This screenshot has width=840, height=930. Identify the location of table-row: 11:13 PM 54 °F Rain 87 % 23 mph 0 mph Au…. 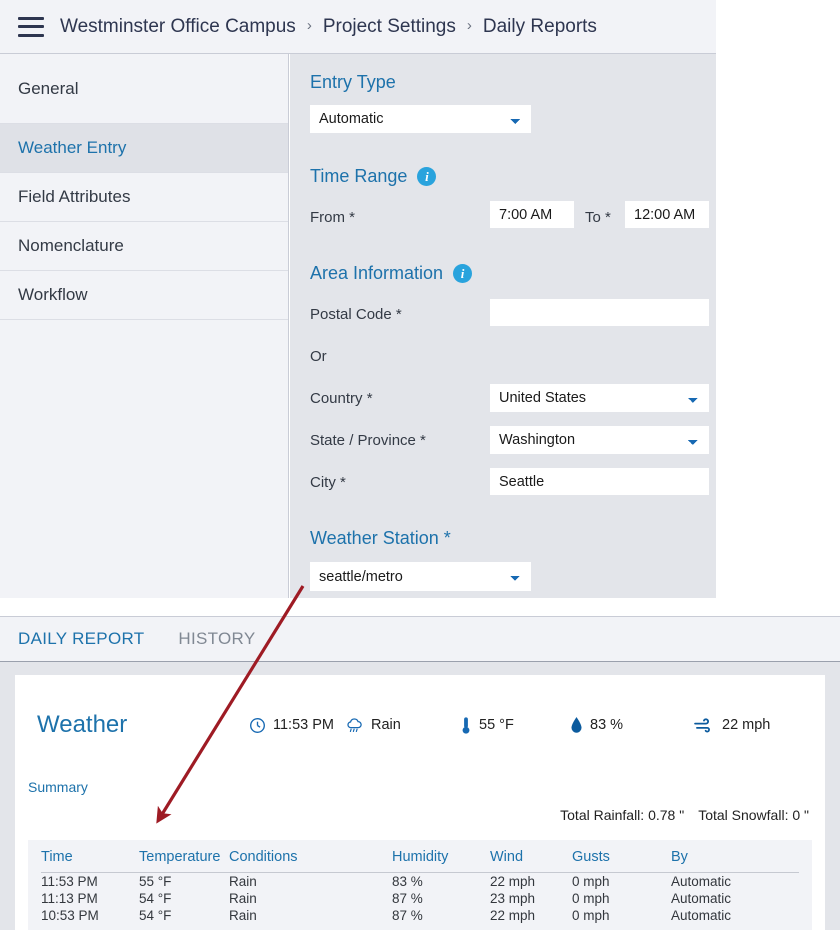
(420, 898).